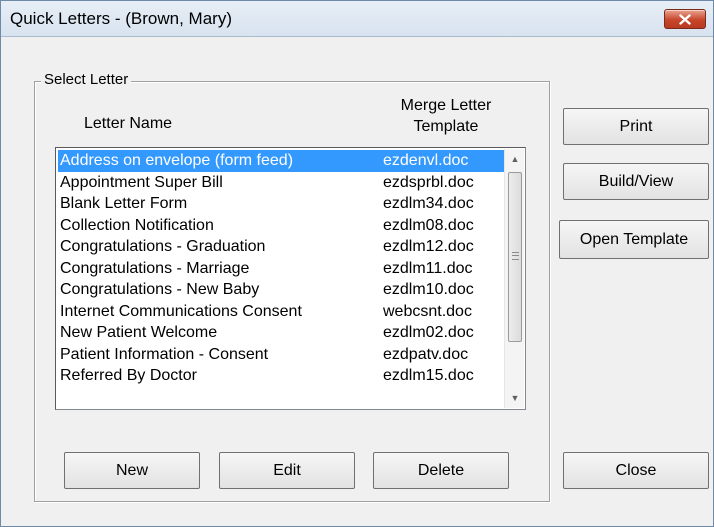 The width and height of the screenshot is (714, 527). Describe the element at coordinates (164, 354) in the screenshot. I see `letter-name: Patient Information - Consent` at that location.